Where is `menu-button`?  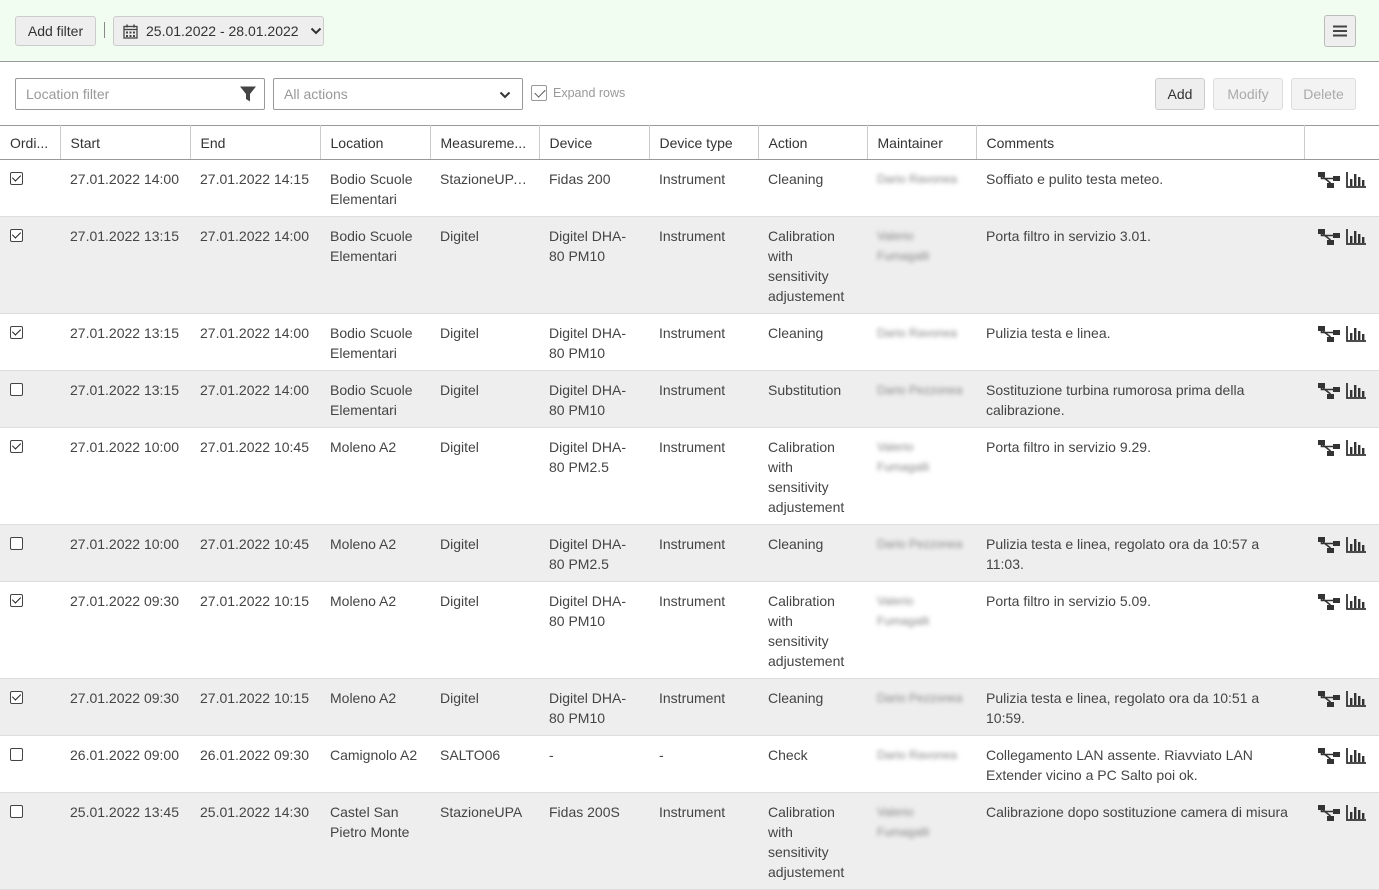
menu-button is located at coordinates (1340, 31).